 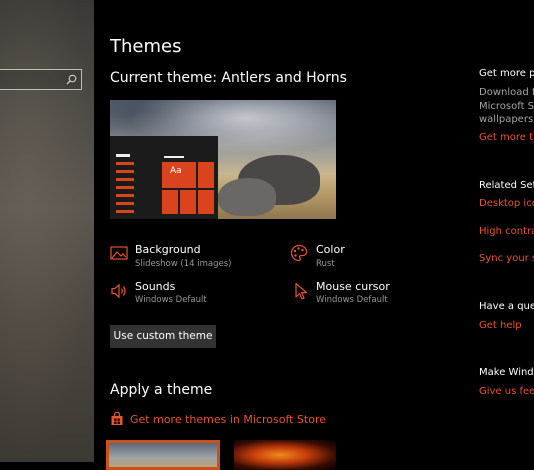 I want to click on option-title: Mouse cursor, so click(x=353, y=286).